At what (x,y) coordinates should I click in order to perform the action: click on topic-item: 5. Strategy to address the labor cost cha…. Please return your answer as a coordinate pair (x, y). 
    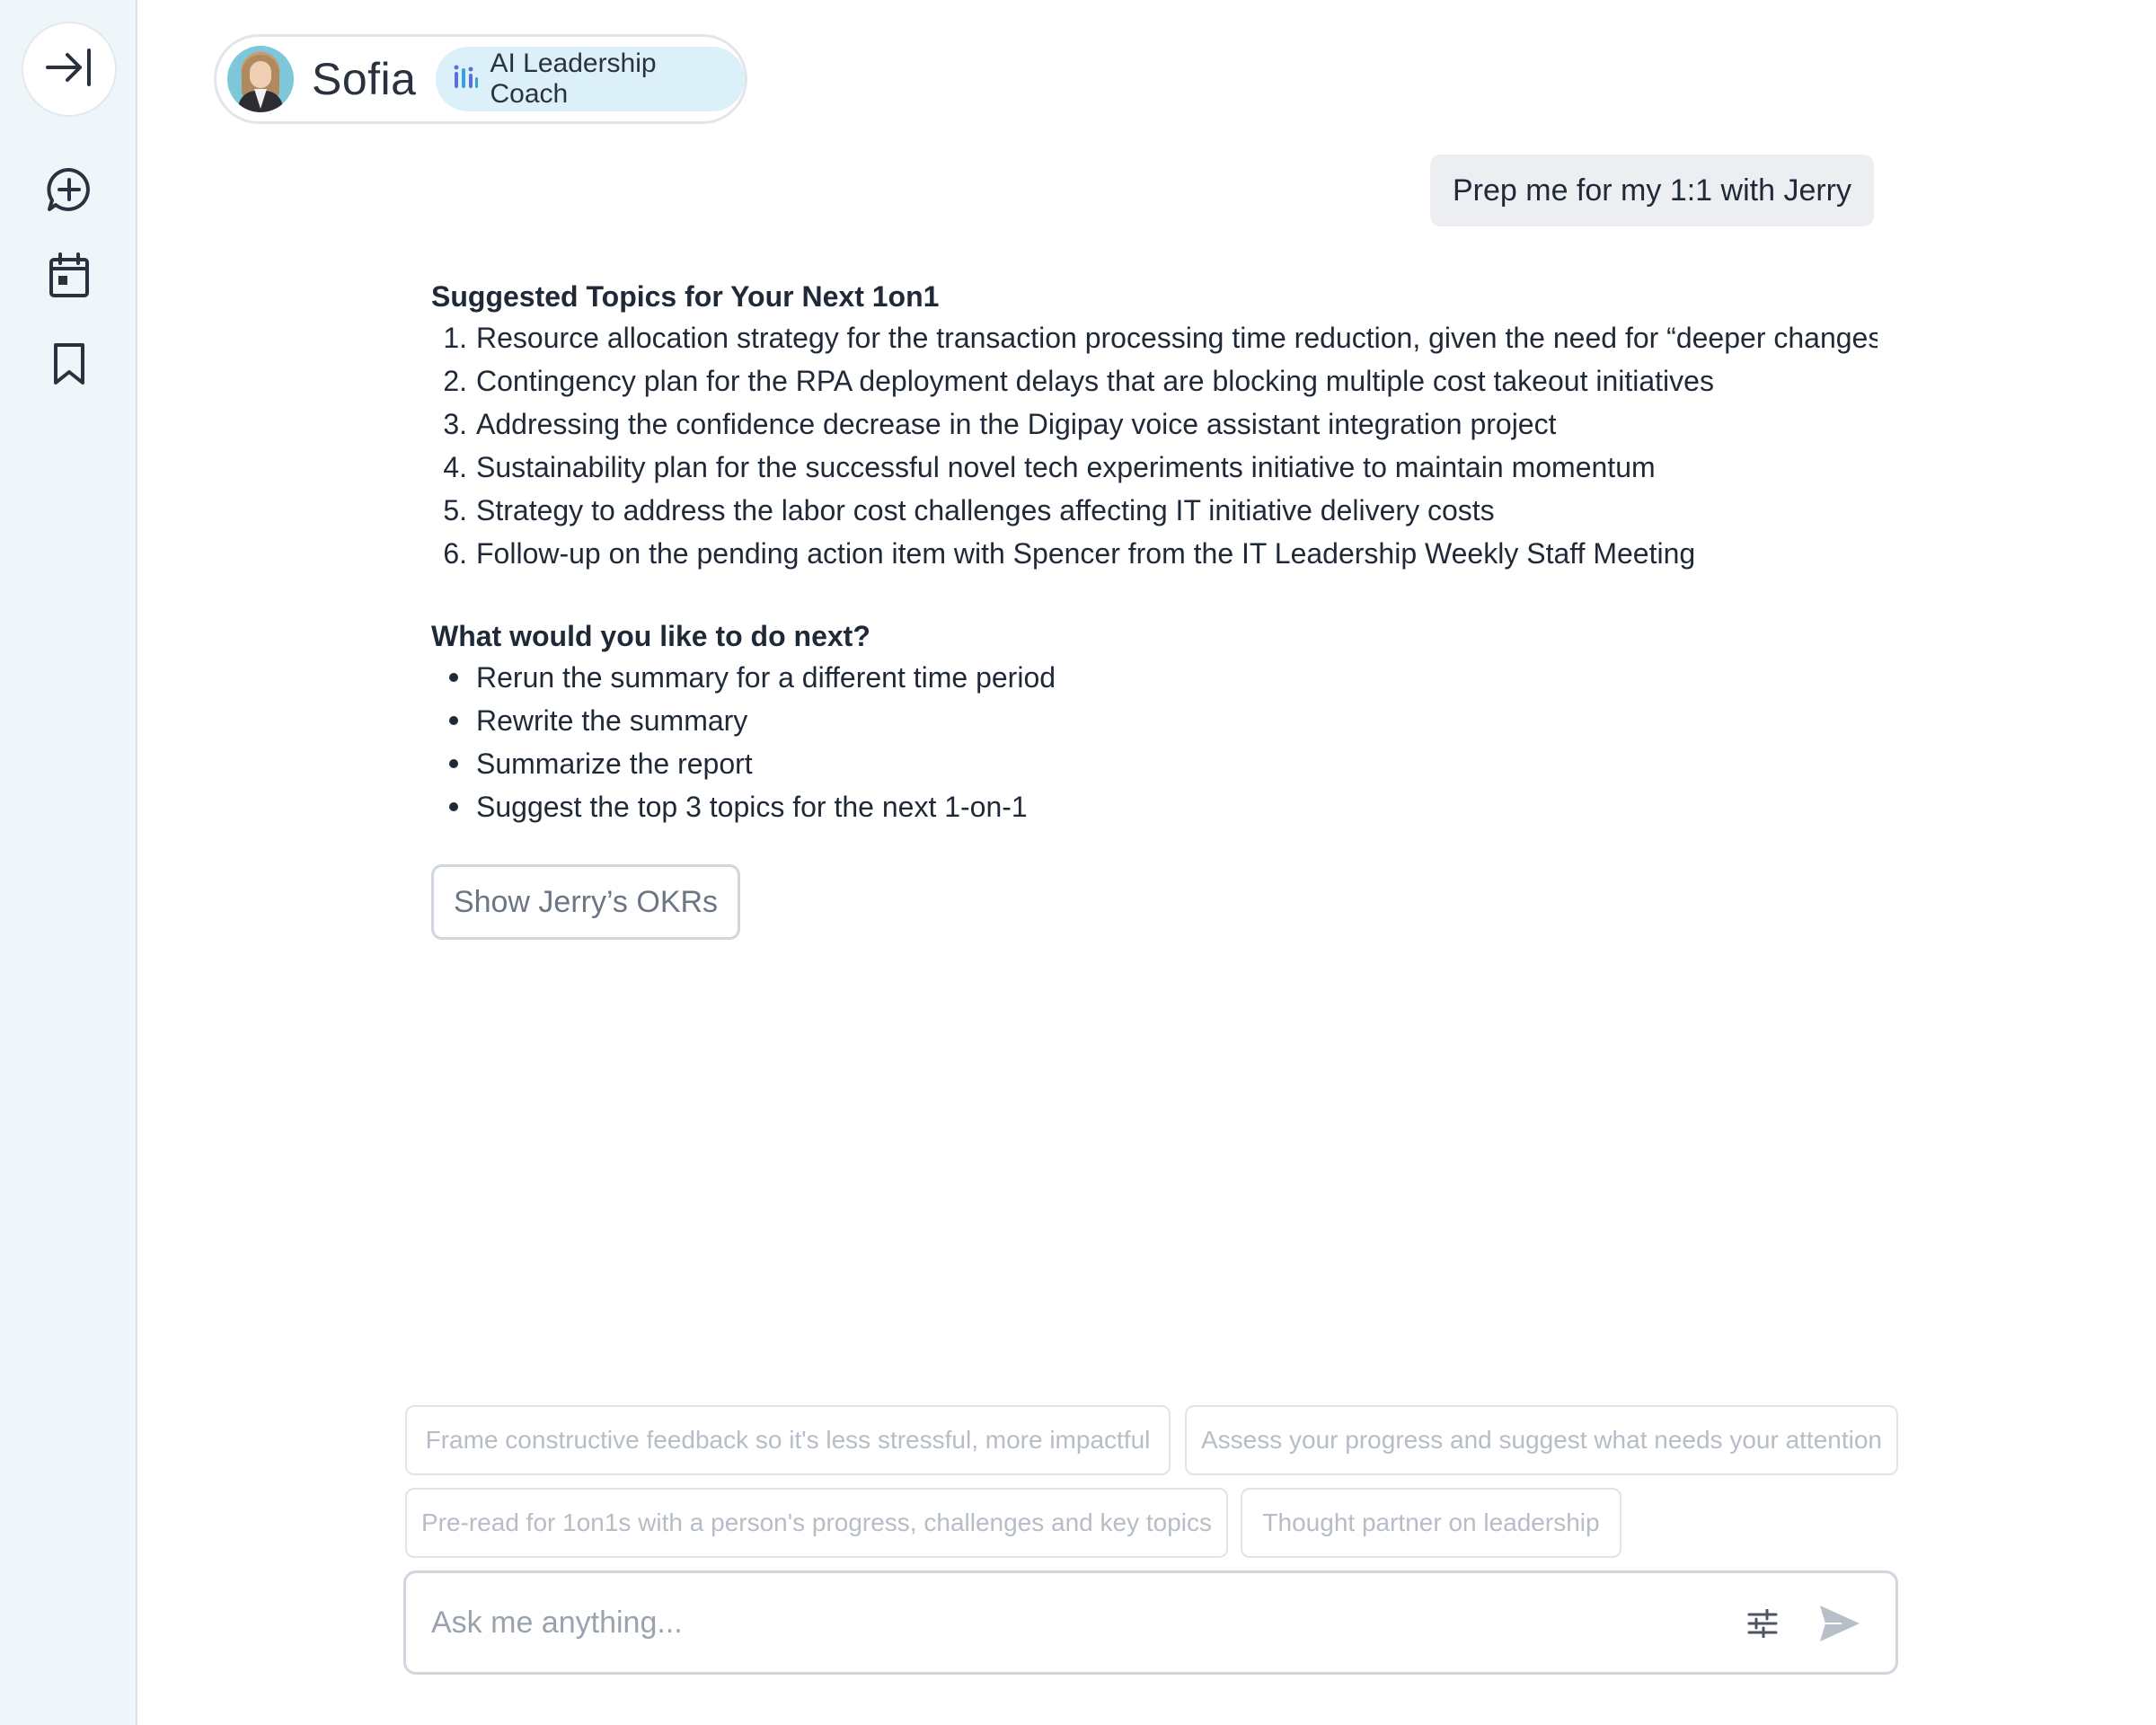
    Looking at the image, I should click on (969, 510).